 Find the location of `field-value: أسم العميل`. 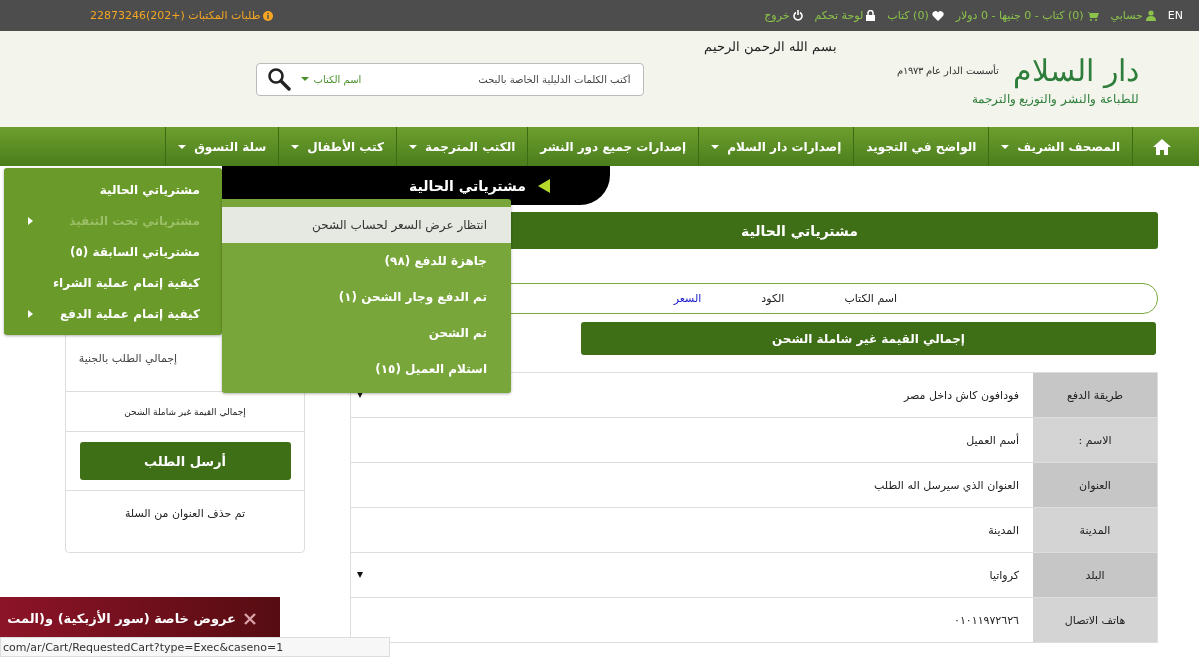

field-value: أسم العميل is located at coordinates (691, 440).